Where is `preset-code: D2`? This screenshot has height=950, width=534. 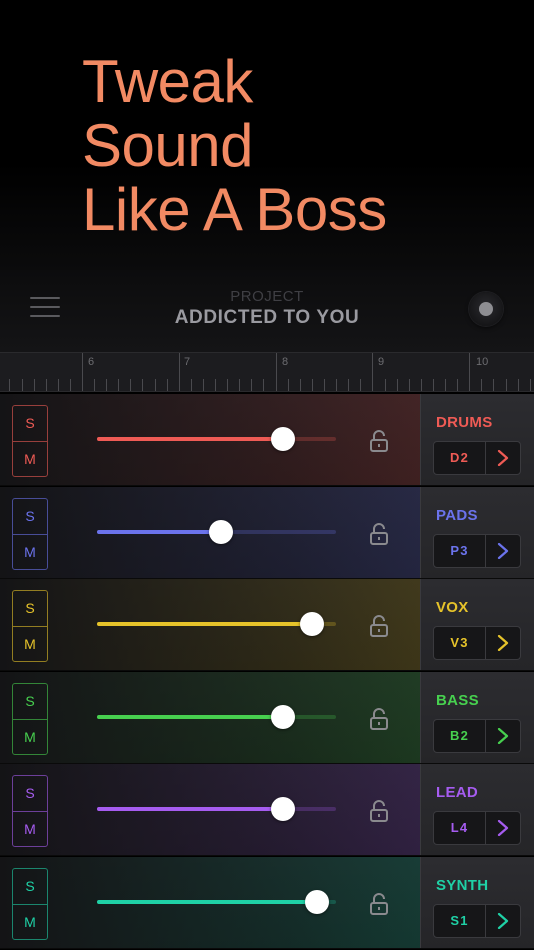 preset-code: D2 is located at coordinates (460, 458).